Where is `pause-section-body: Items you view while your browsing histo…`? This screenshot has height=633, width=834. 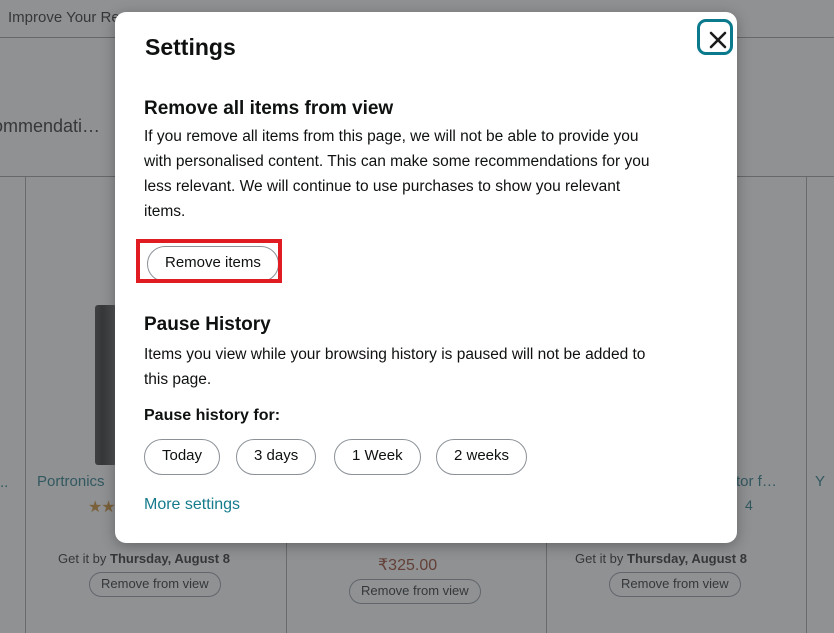
pause-section-body: Items you view while your browsing histo… is located at coordinates (395, 367).